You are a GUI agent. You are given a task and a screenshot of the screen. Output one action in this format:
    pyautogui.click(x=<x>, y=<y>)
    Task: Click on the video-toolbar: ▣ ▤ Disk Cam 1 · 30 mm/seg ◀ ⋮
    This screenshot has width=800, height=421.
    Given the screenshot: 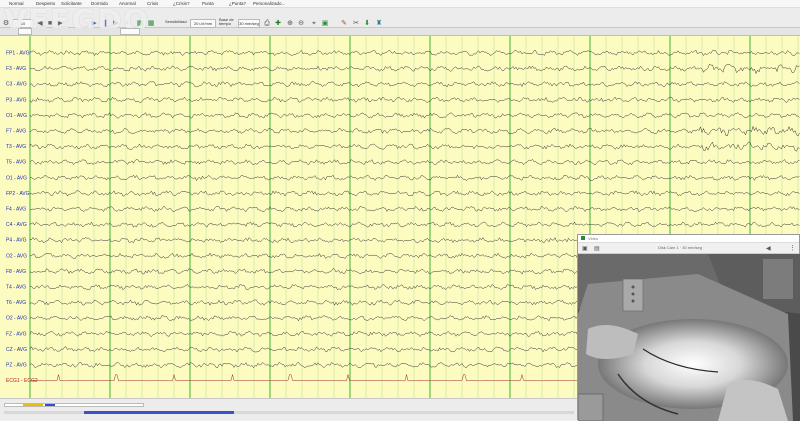 What is the action you would take?
    pyautogui.click(x=688, y=248)
    